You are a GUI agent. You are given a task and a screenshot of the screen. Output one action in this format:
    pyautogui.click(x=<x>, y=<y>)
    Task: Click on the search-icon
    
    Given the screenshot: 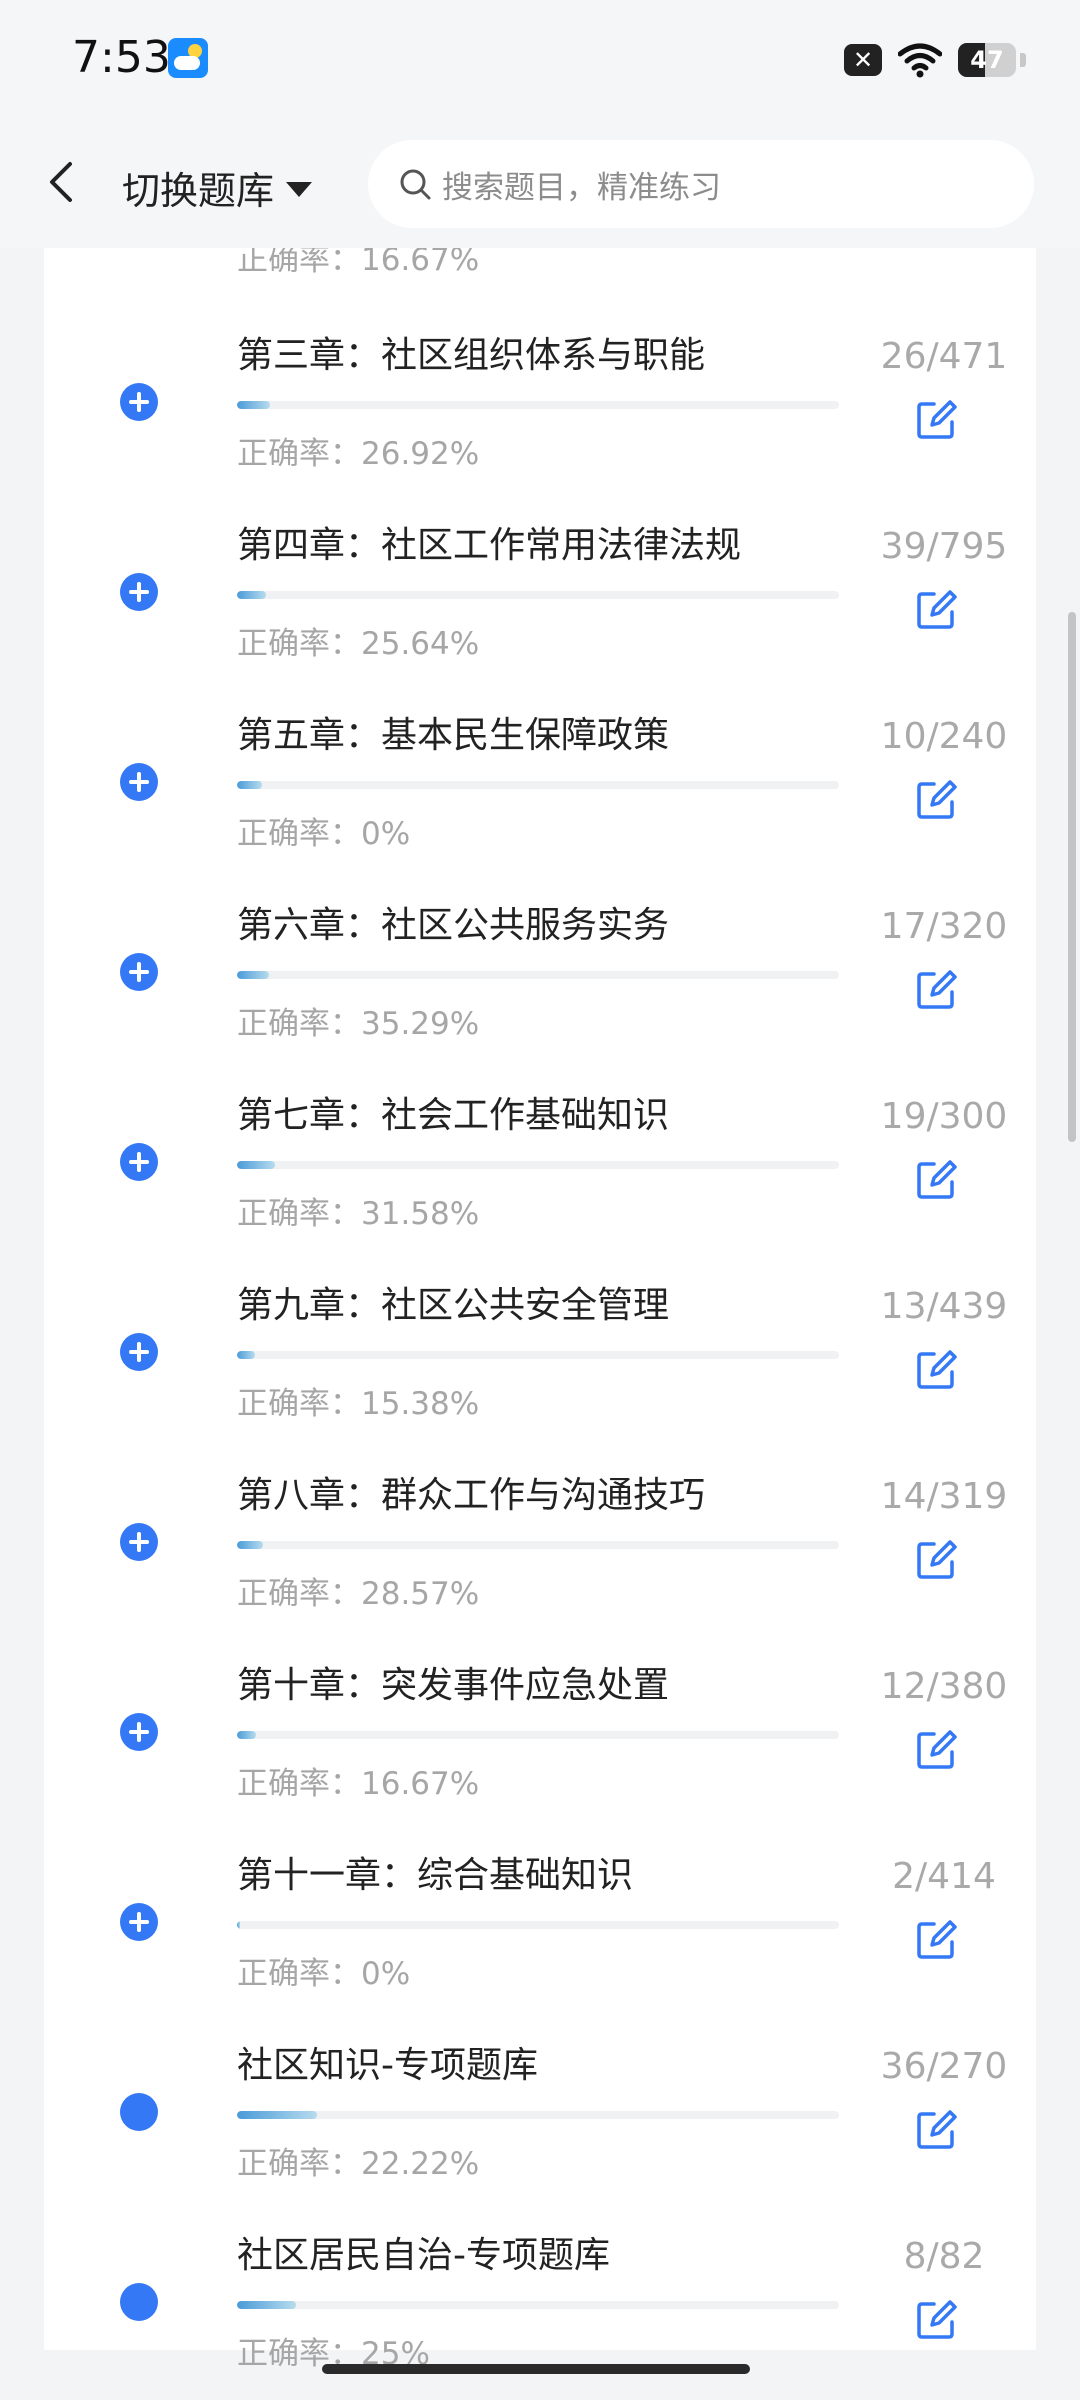 What is the action you would take?
    pyautogui.click(x=415, y=184)
    